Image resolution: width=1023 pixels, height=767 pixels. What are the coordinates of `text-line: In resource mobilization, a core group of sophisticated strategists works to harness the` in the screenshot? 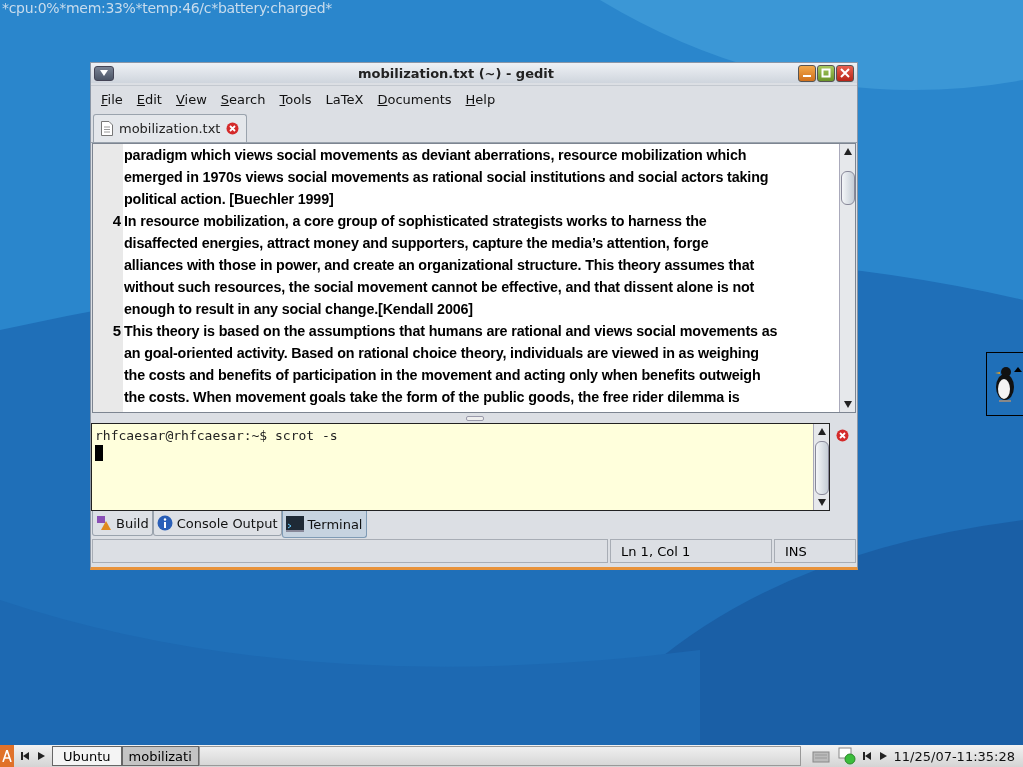 It's located at (416, 221).